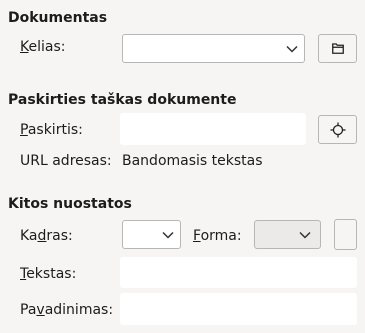 This screenshot has height=333, width=365. I want to click on target-section-title: Paskirties taškas dokumente, so click(122, 100).